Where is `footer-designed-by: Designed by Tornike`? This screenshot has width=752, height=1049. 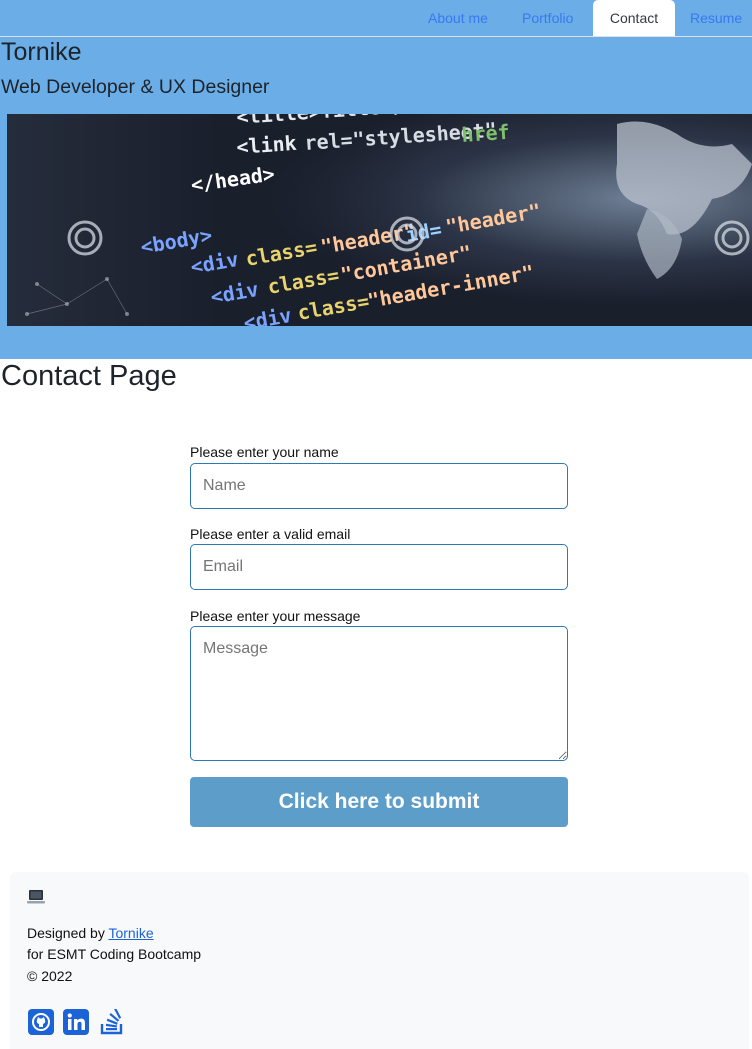
footer-designed-by: Designed by Tornike is located at coordinates (90, 933).